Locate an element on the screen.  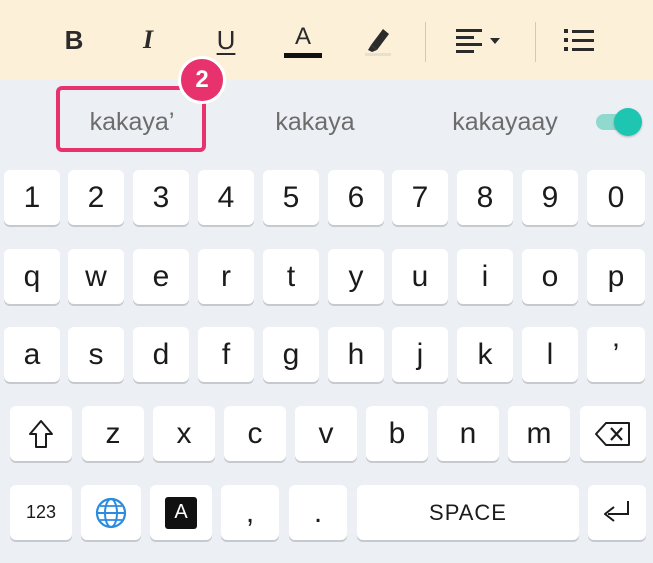
numbers-key: 123 is located at coordinates (41, 512).